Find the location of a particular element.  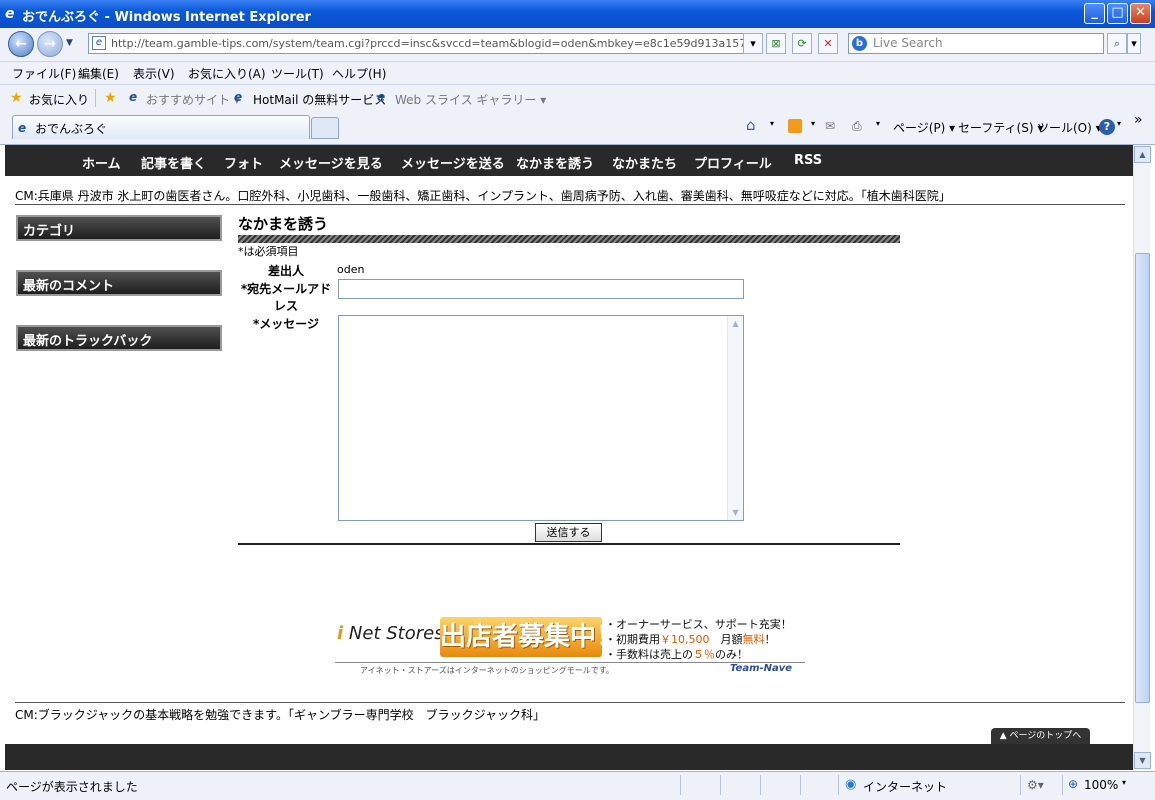

chevron-more-icon: » is located at coordinates (1138, 120).